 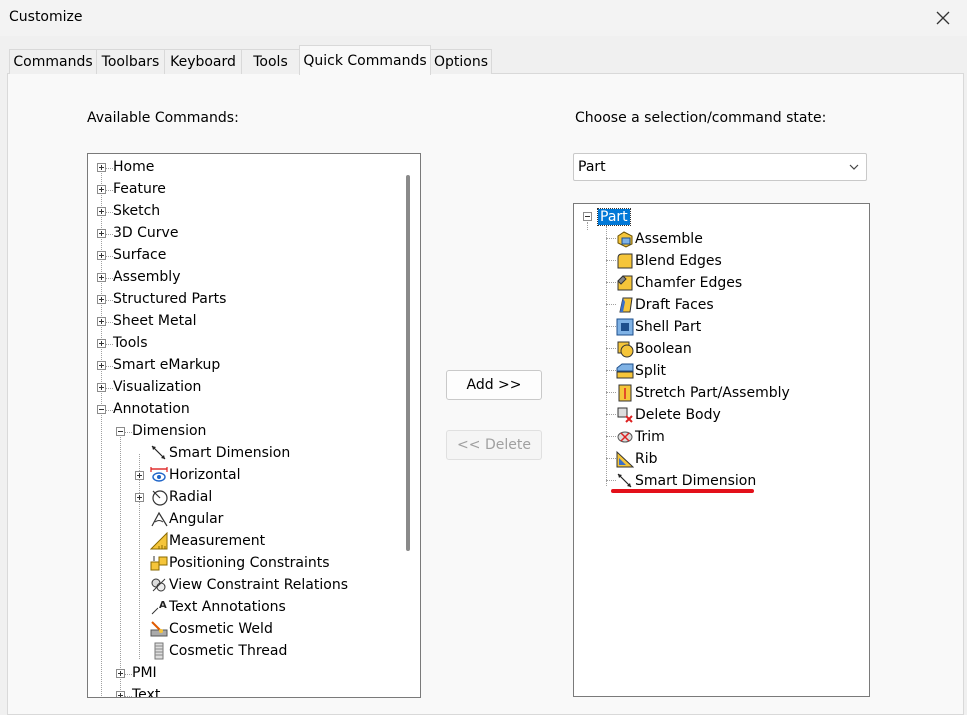 What do you see at coordinates (101, 189) in the screenshot?
I see `expand-feature` at bounding box center [101, 189].